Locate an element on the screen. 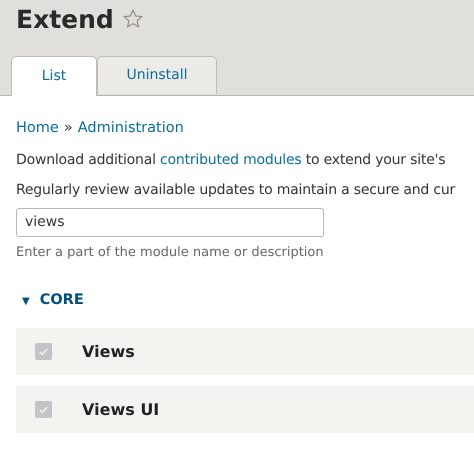  tab: Uninstall is located at coordinates (157, 75).